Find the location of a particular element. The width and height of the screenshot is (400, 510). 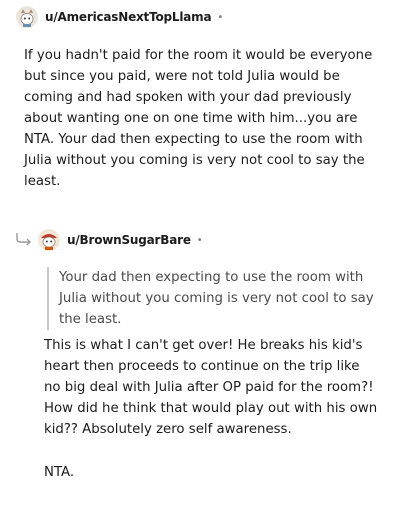

comment-header: u/AmericasNextTopLlama • is located at coordinates (119, 17).